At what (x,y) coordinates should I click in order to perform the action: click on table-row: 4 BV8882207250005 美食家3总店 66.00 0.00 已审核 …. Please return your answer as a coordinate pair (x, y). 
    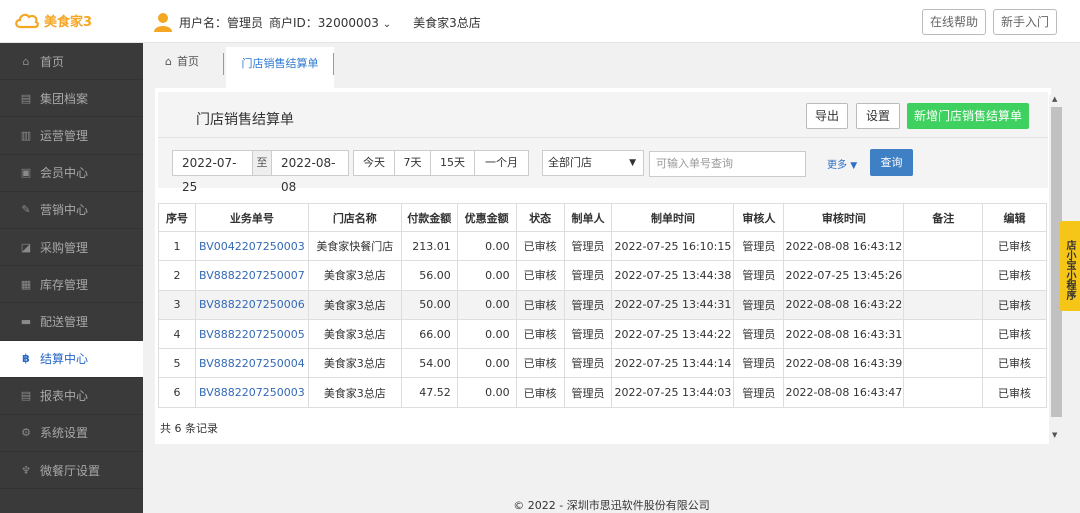
    Looking at the image, I should click on (602, 334).